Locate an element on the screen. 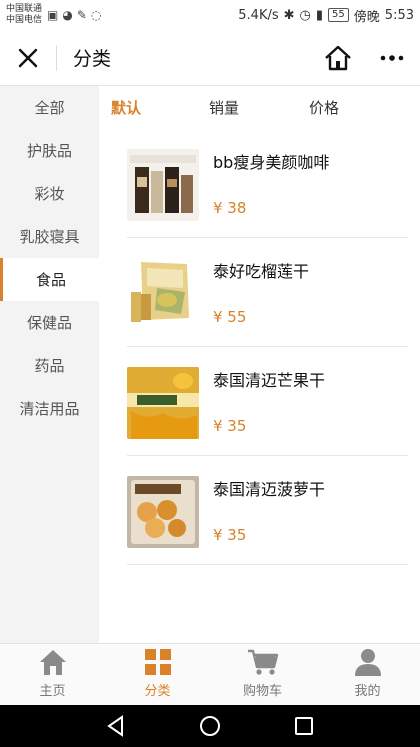  nav-profile: 我的 is located at coordinates (367, 674).